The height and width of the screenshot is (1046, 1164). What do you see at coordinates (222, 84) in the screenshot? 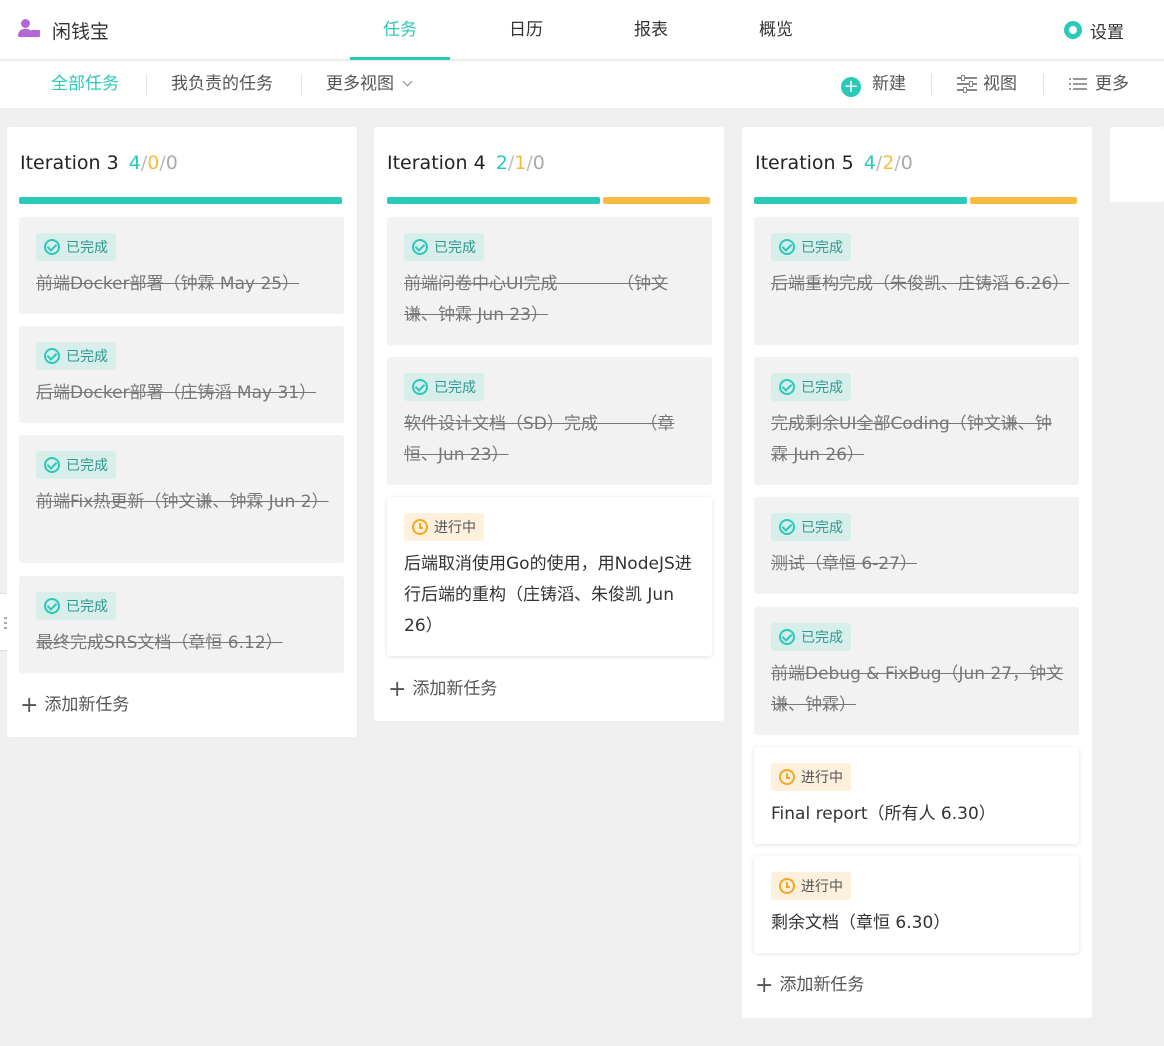
I see `my-tasks-view: 我负责的任务` at bounding box center [222, 84].